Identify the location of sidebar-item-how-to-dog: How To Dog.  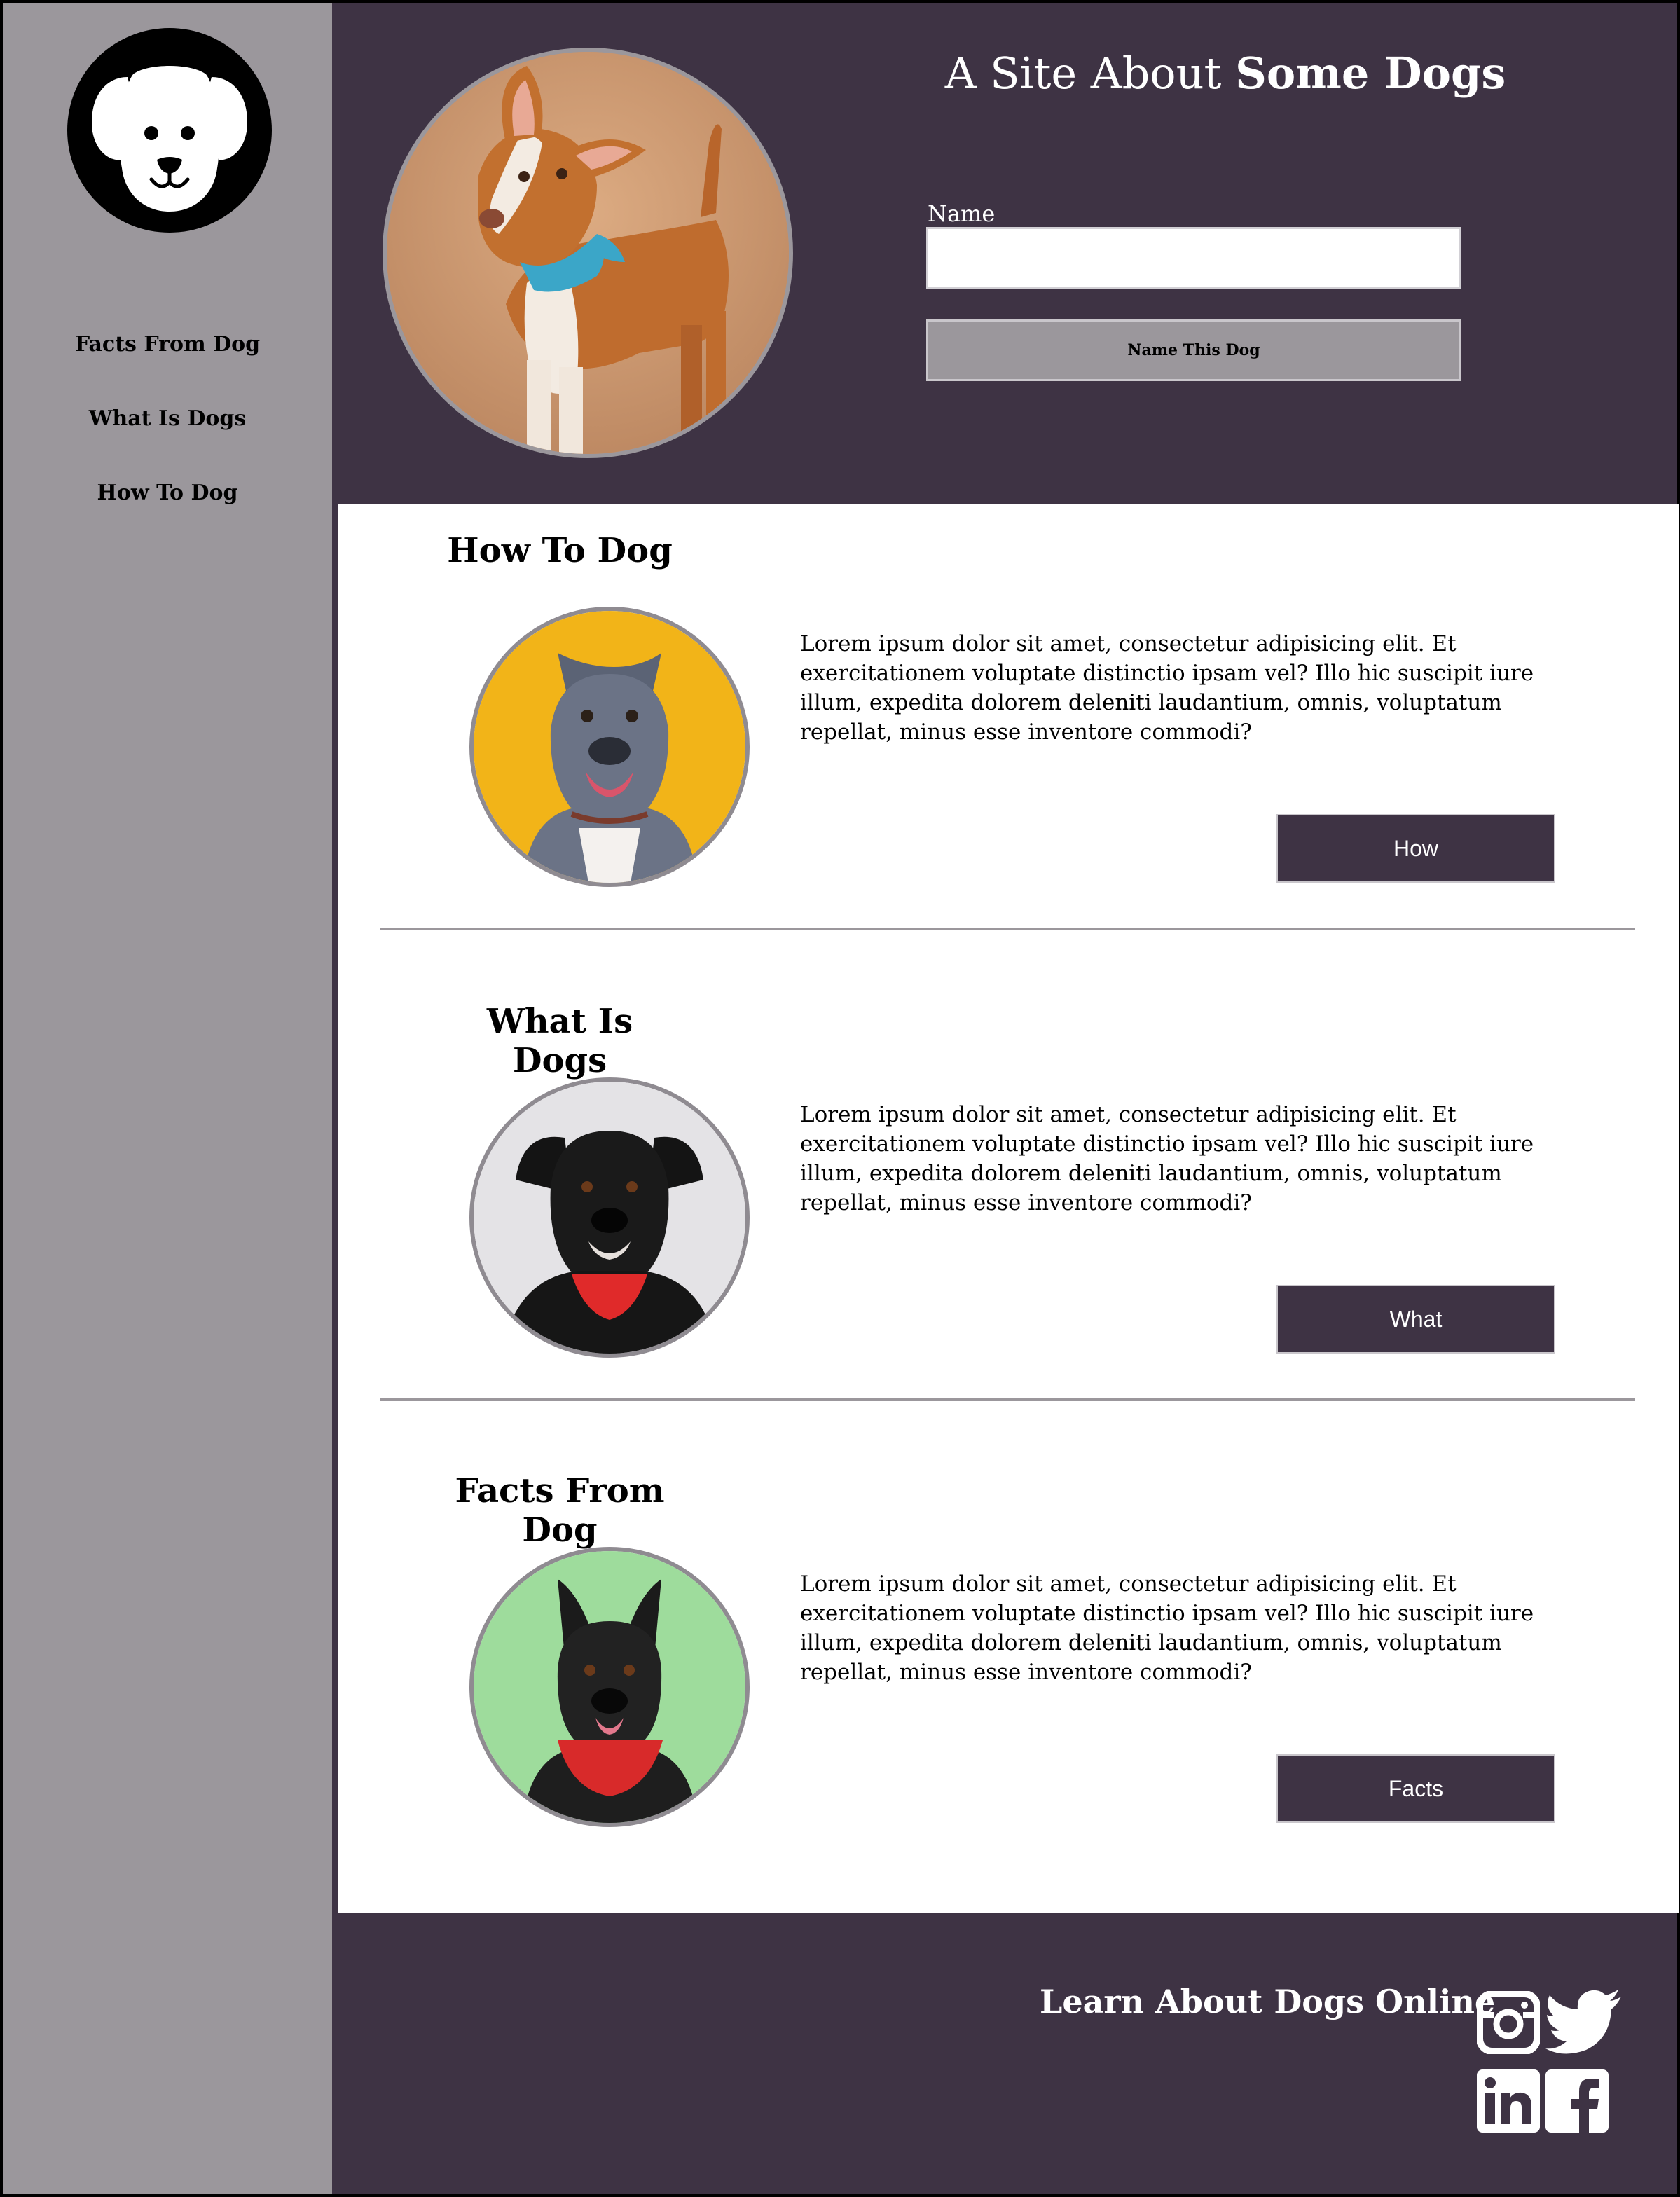
(167, 493).